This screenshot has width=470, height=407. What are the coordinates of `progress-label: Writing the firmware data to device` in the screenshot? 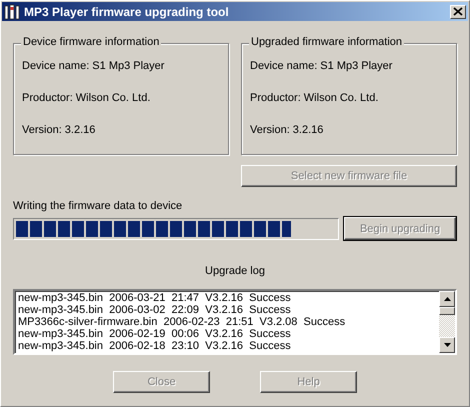 It's located at (98, 206).